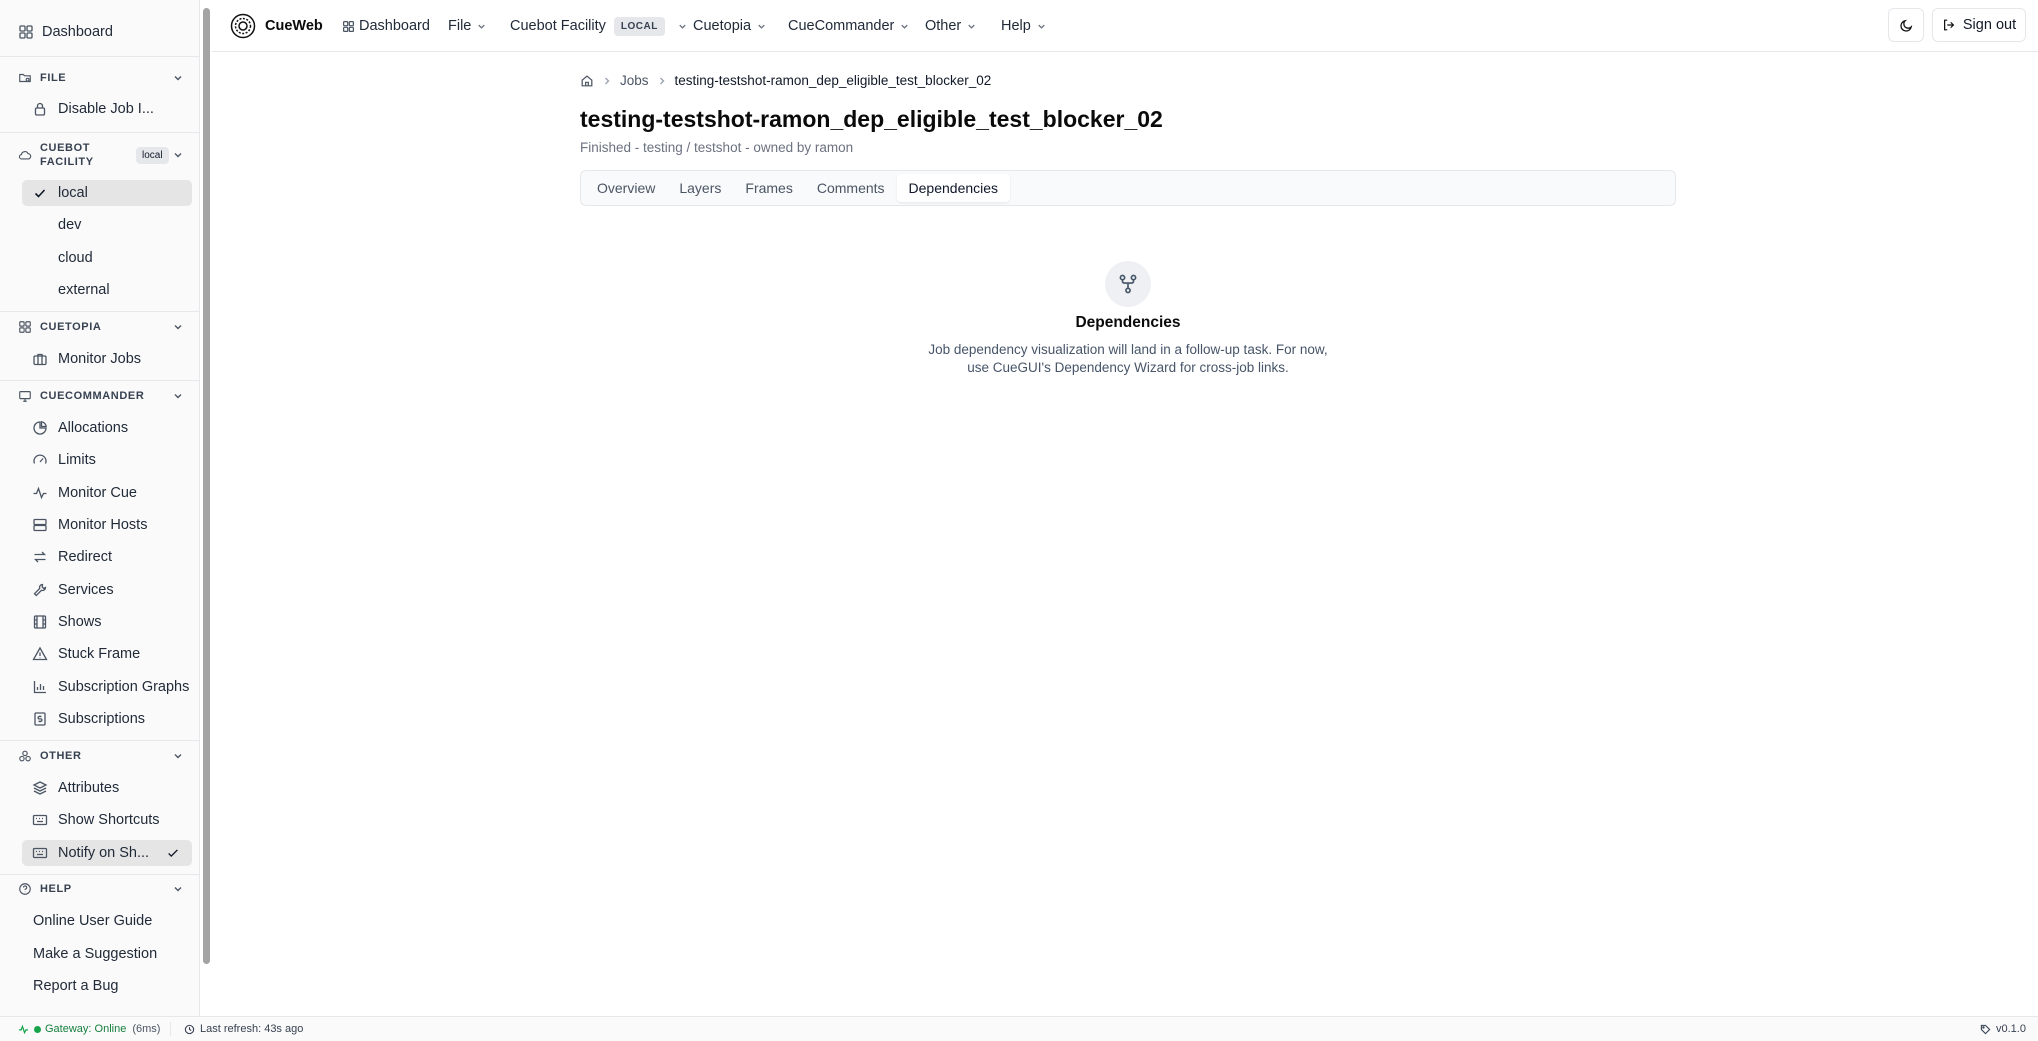  I want to click on check-icon, so click(173, 853).